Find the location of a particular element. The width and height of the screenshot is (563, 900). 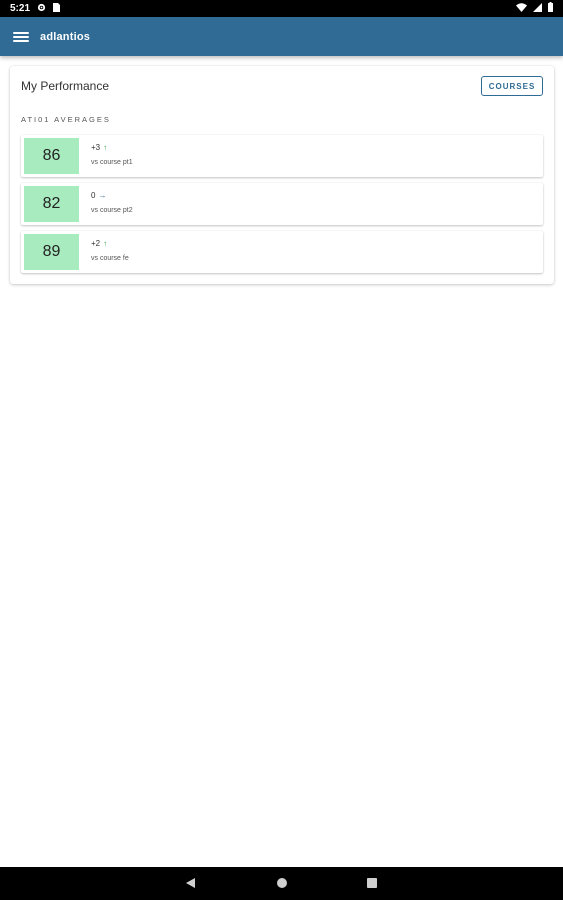

score-delta: 0 → is located at coordinates (98, 195).